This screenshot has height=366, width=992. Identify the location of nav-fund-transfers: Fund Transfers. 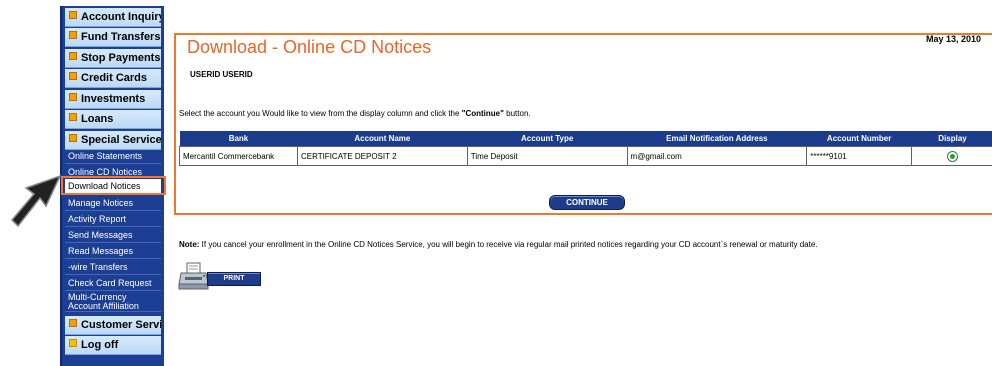
(113, 37).